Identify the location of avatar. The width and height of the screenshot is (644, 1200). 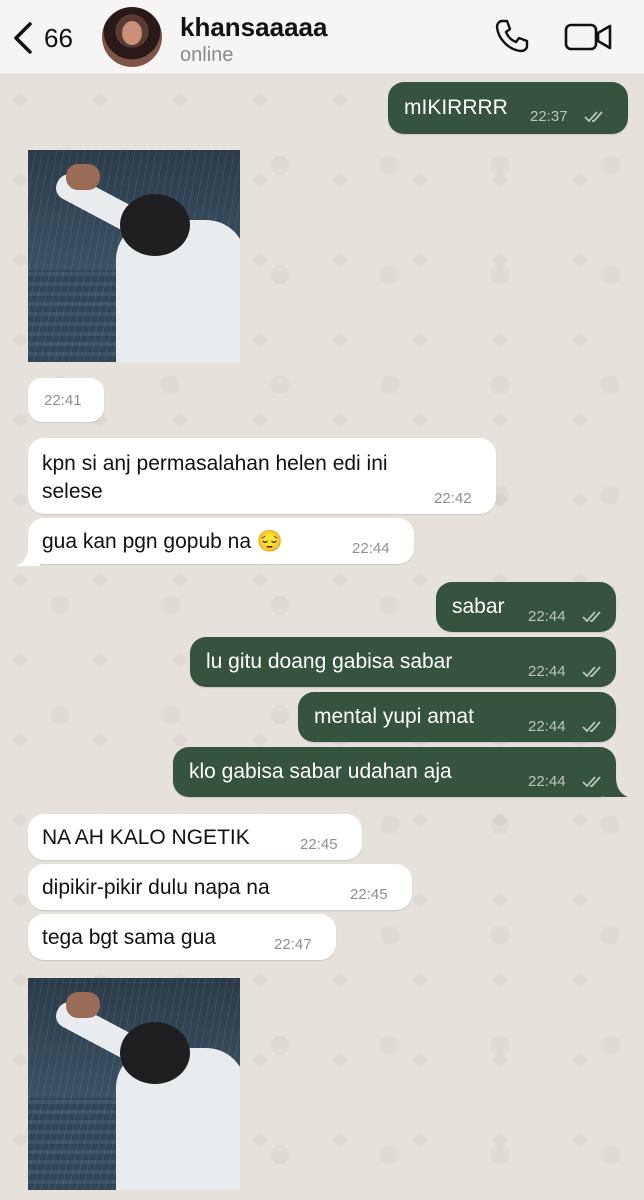
(132, 37).